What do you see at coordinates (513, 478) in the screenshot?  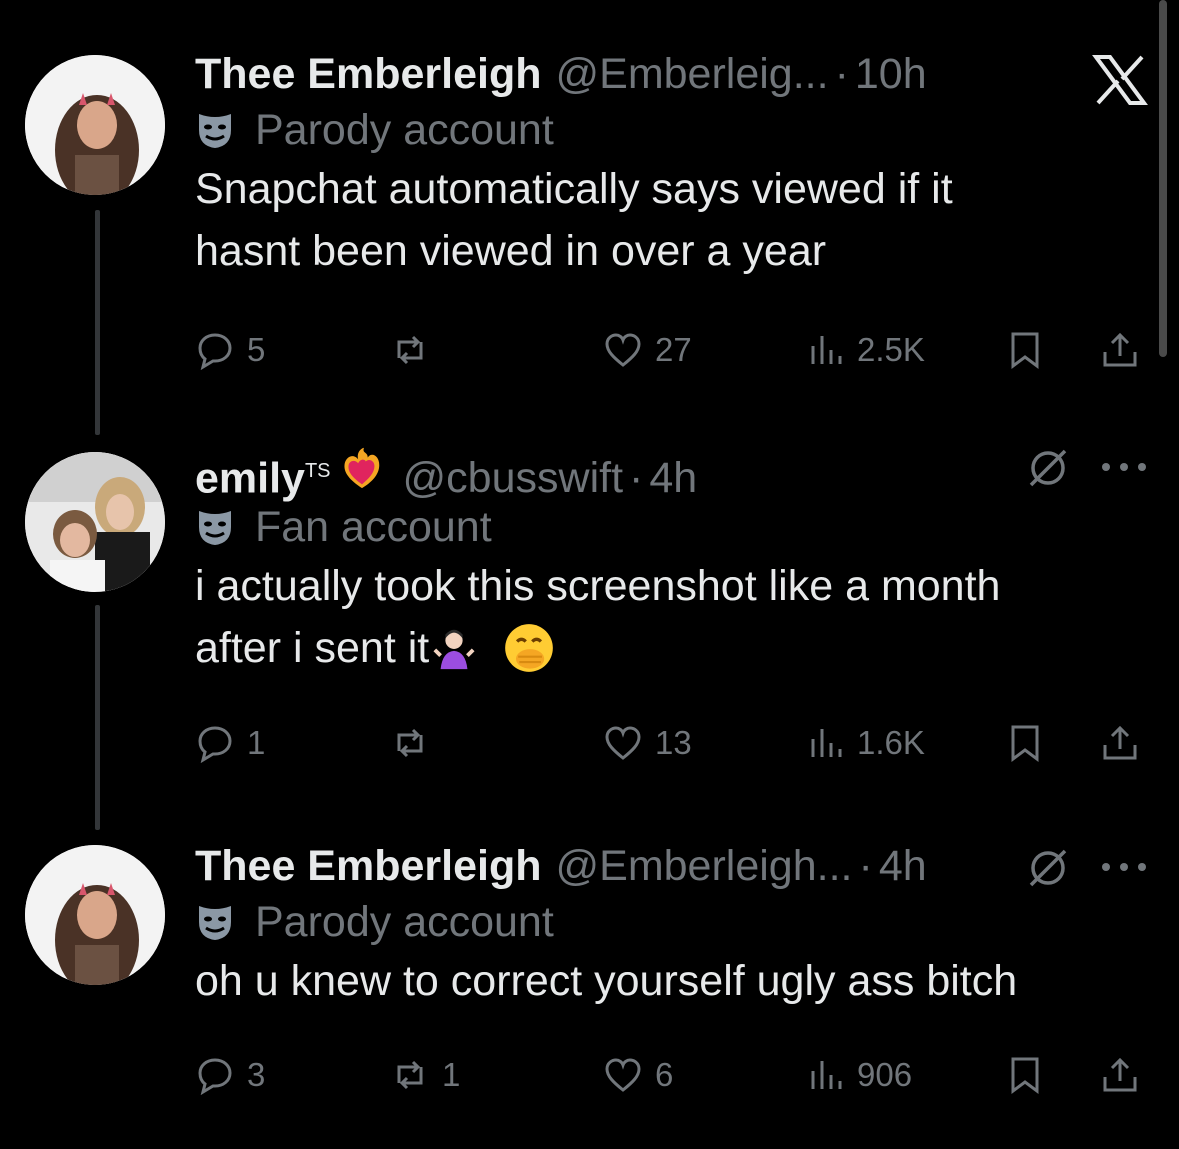 I see `handle: @cbusswift` at bounding box center [513, 478].